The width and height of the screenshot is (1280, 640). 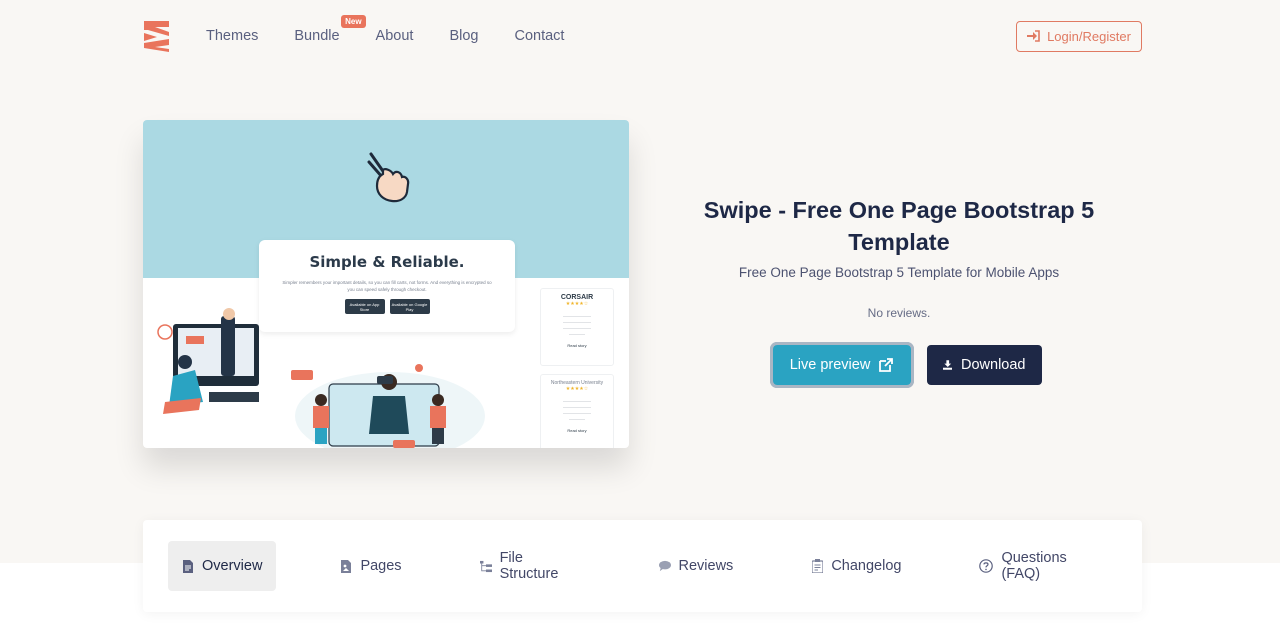 I want to click on tab-file-structure: File Structure, so click(x=530, y=566).